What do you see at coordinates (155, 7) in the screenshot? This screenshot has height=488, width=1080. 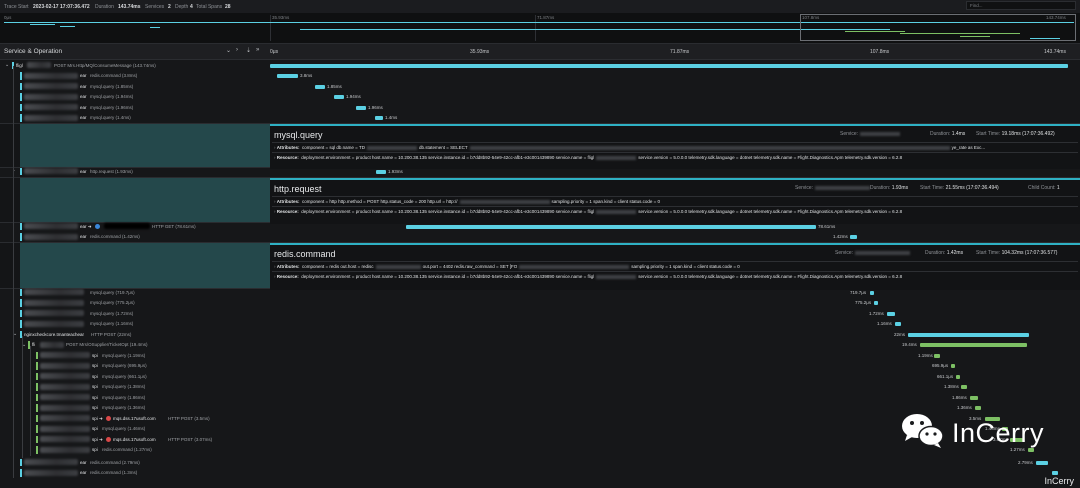 I see `services-label: Services` at bounding box center [155, 7].